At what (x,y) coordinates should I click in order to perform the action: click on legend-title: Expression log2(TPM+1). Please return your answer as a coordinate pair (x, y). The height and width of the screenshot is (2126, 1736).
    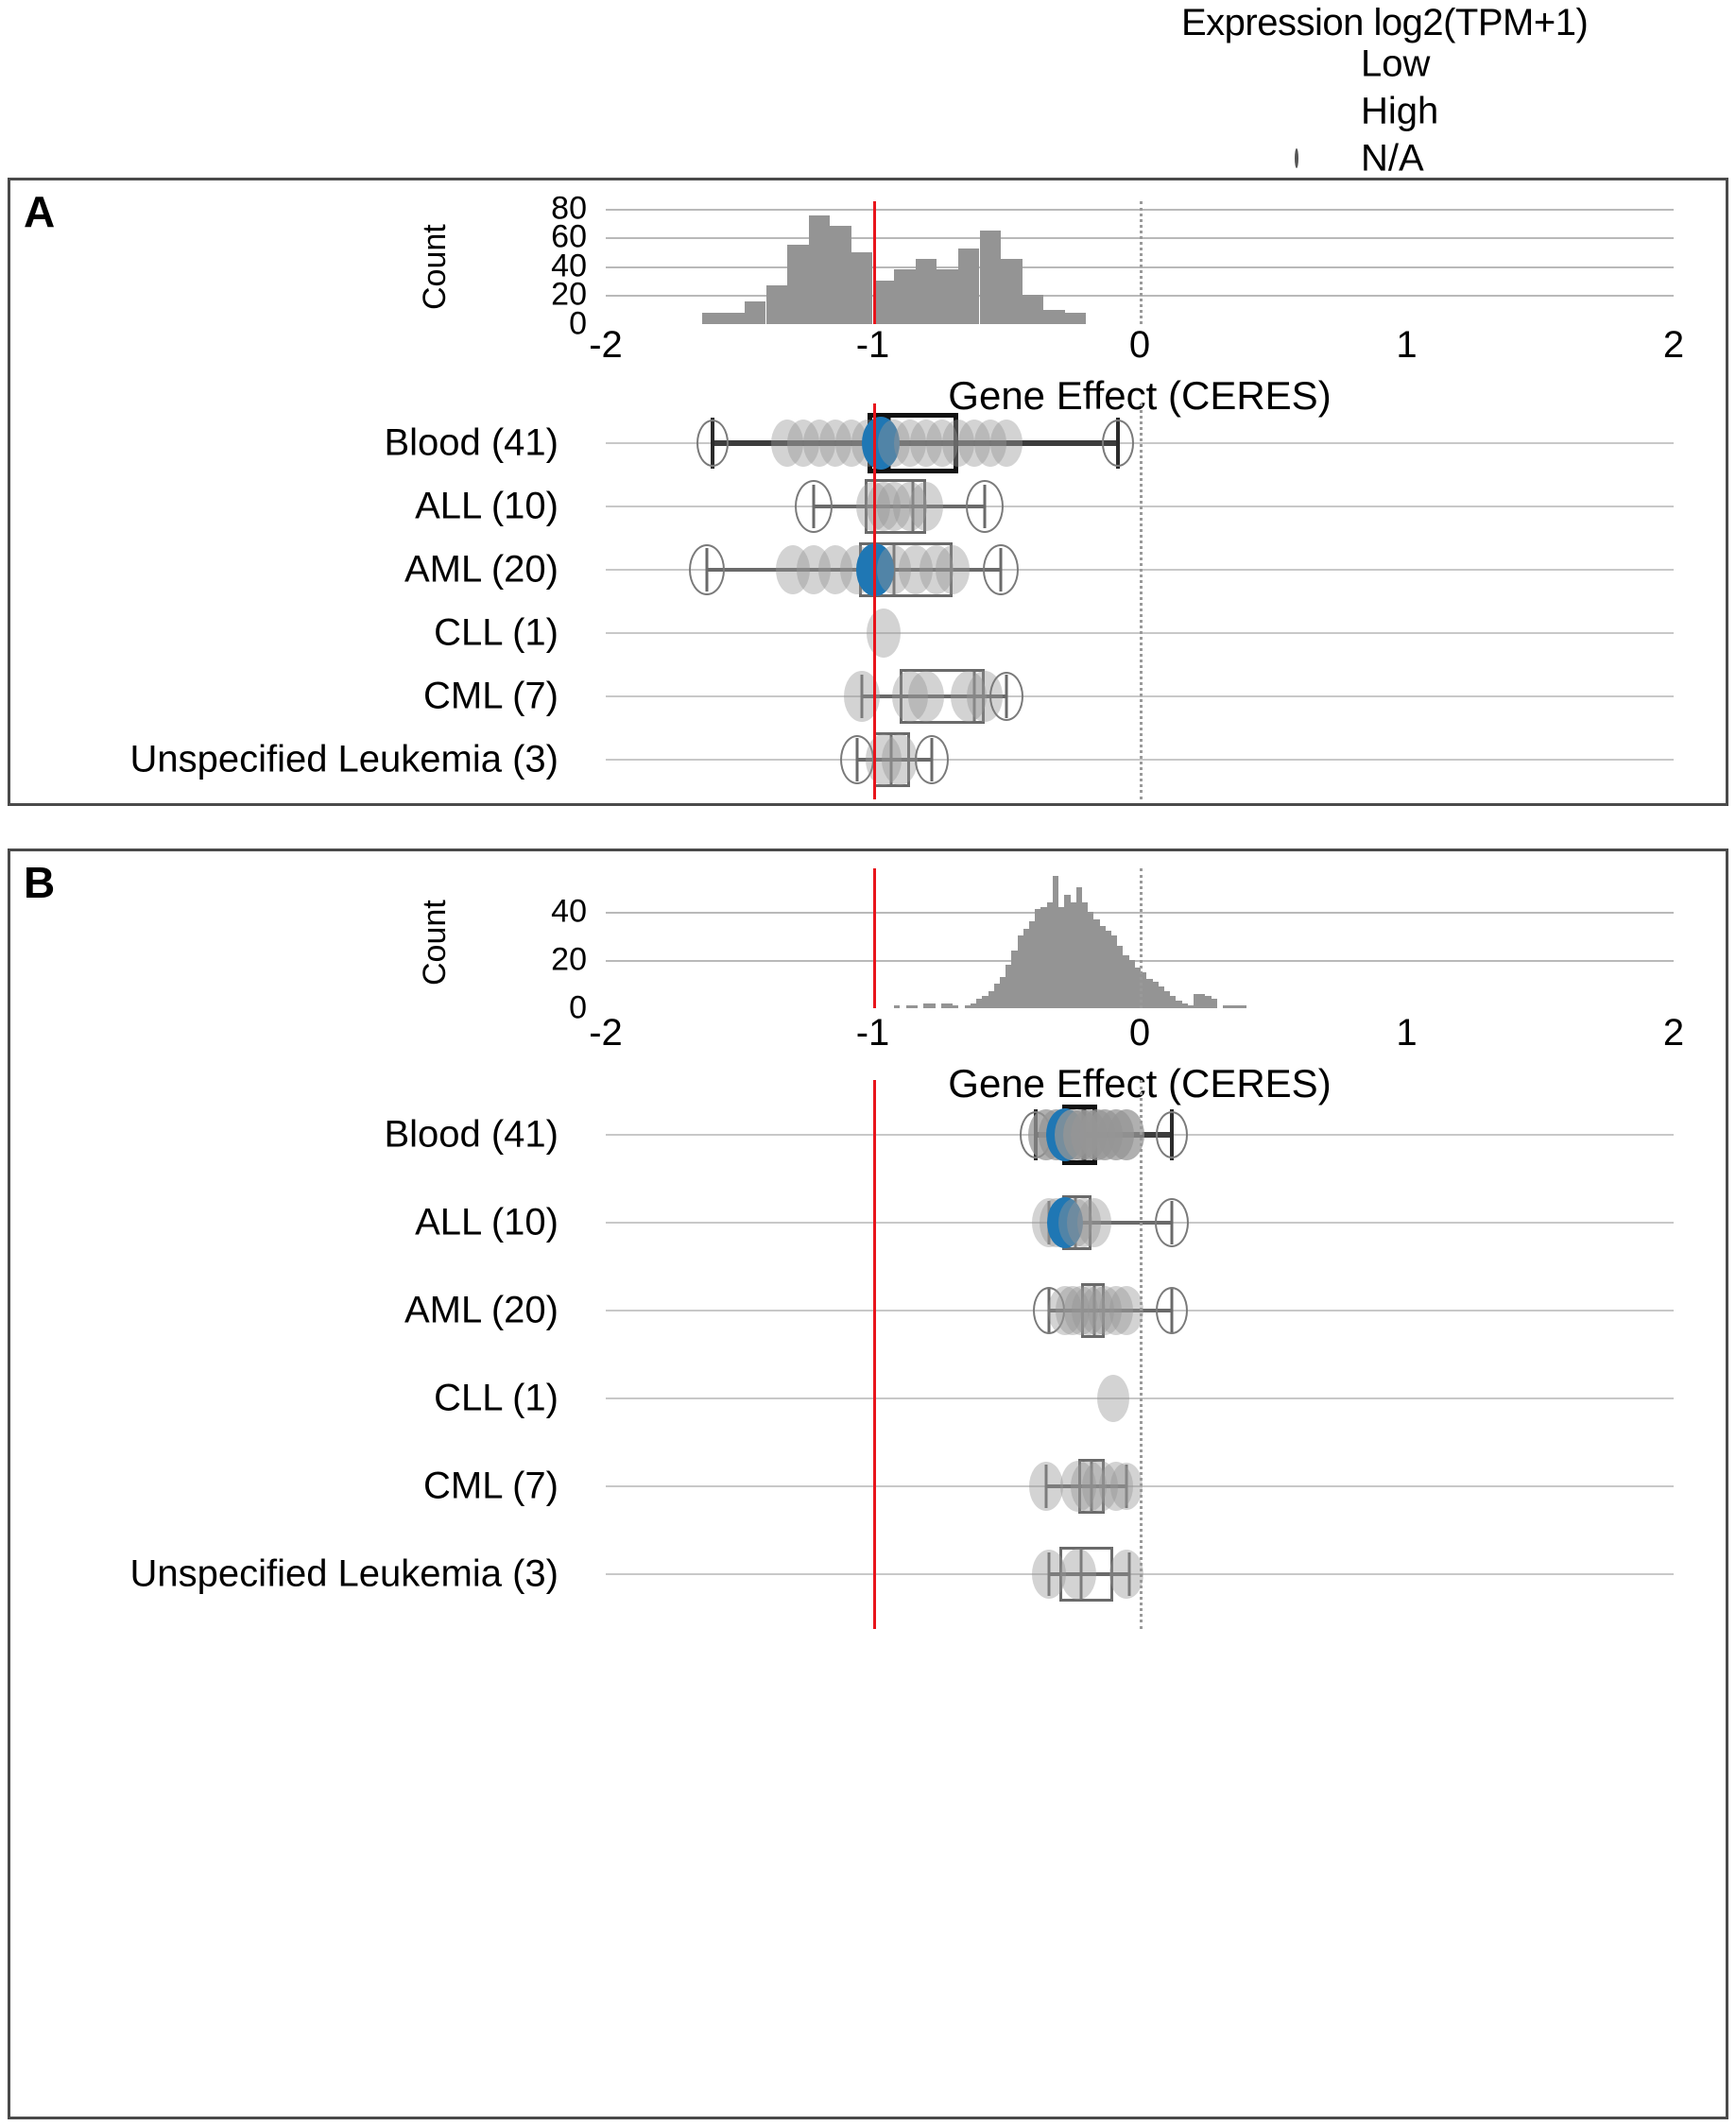
    Looking at the image, I should click on (1385, 22).